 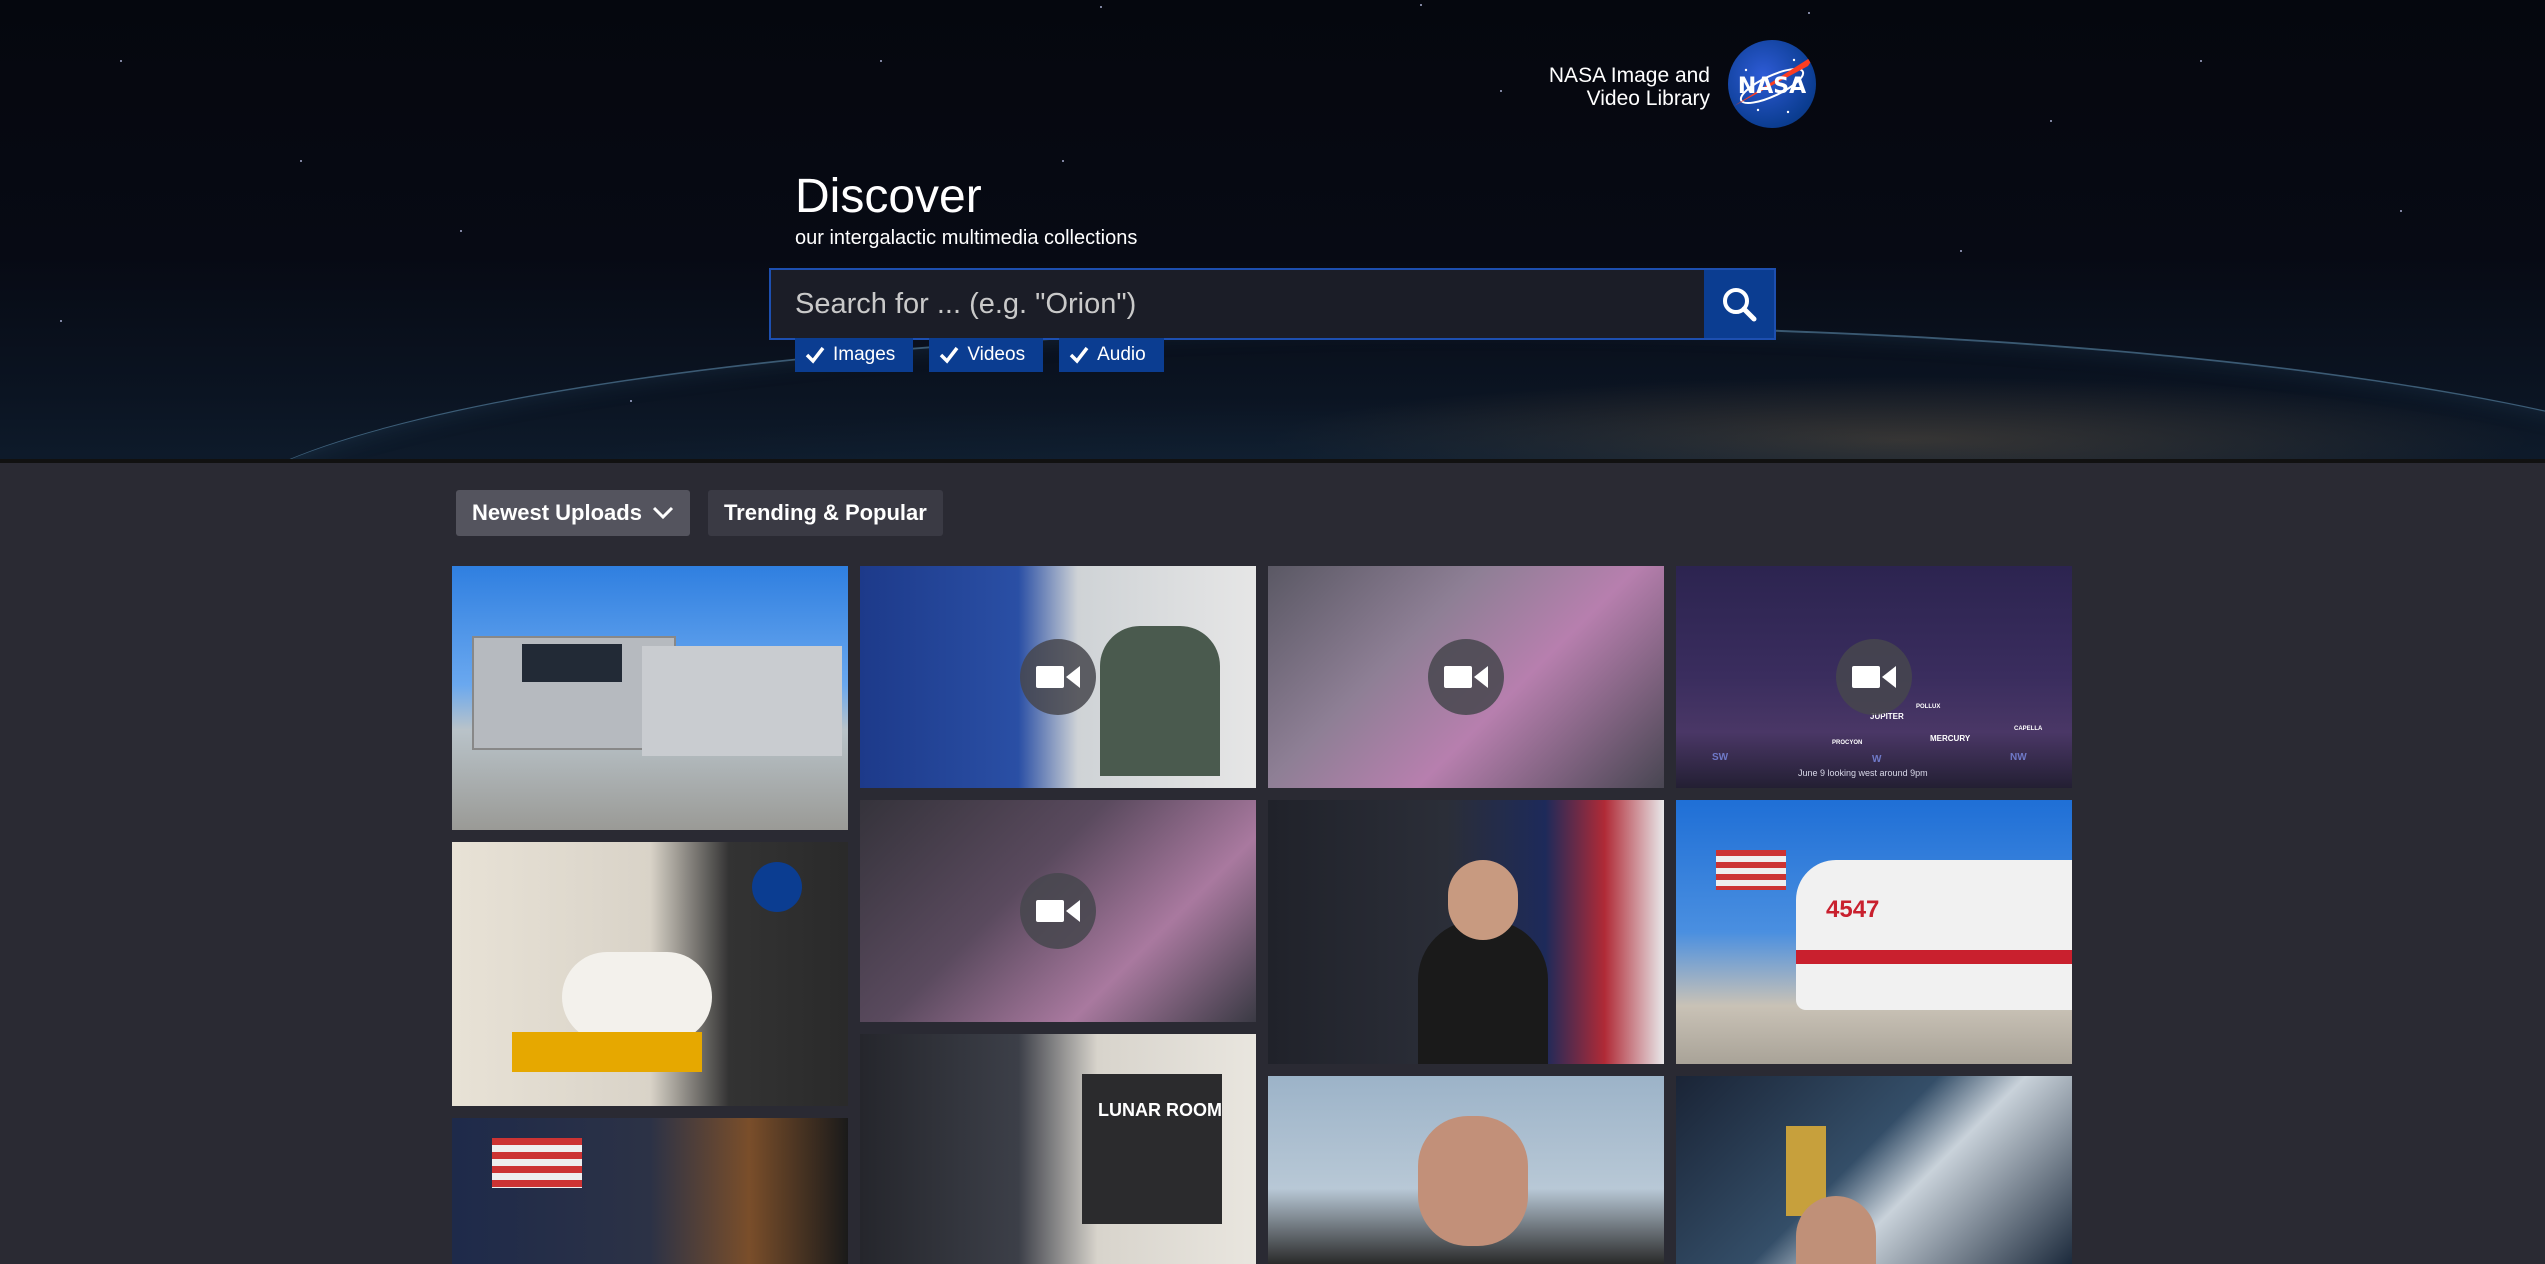 What do you see at coordinates (1863, 773) in the screenshot?
I see `sky-caption: June 9 looking west around 9pm` at bounding box center [1863, 773].